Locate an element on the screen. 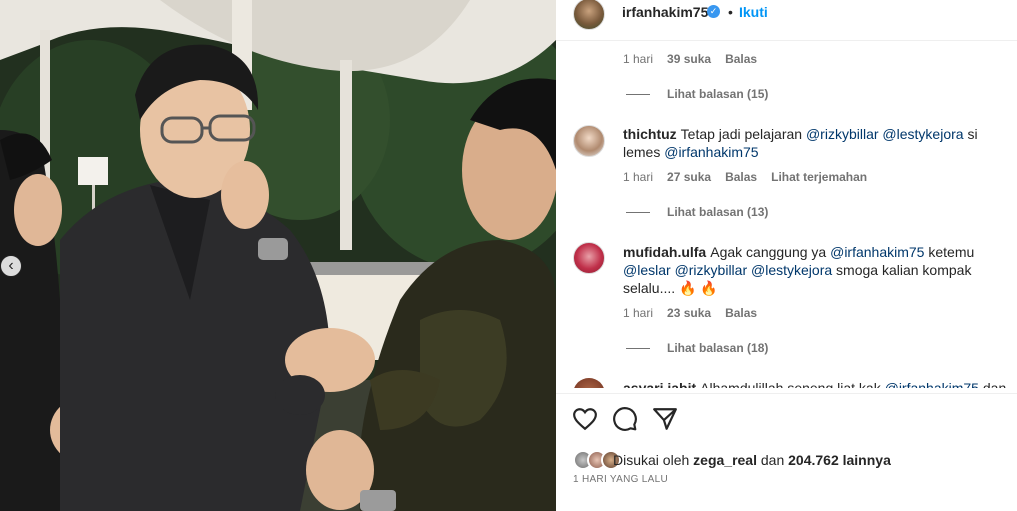  view-replies-button: Lihat balasan (18) is located at coordinates (717, 348).